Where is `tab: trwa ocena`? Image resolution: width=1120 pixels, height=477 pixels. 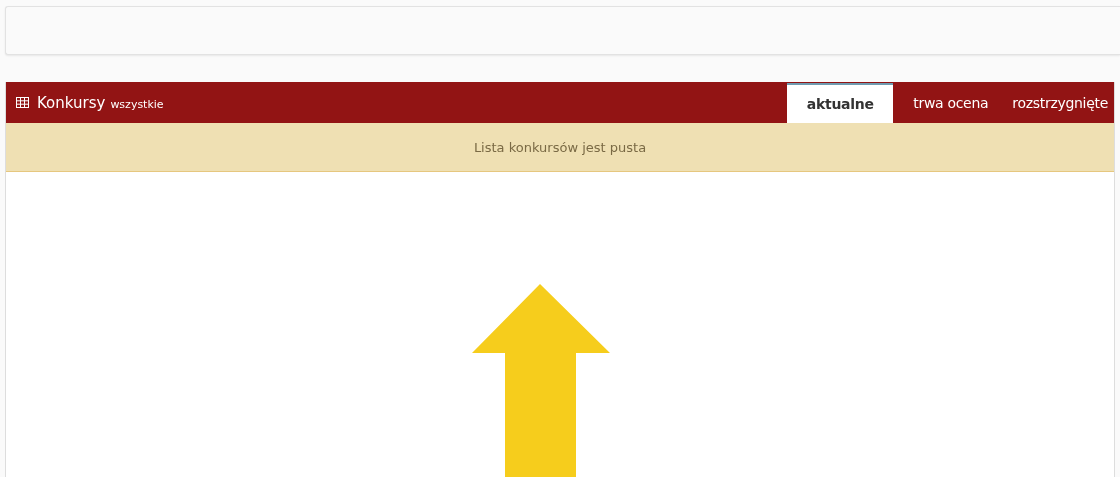
tab: trwa ocena is located at coordinates (951, 103).